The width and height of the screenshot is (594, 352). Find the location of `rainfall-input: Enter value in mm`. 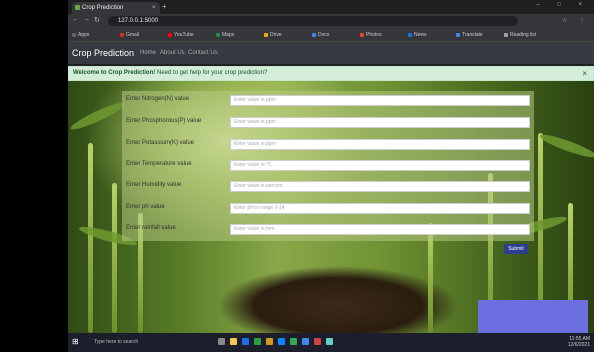

rainfall-input: Enter value in mm is located at coordinates (380, 229).